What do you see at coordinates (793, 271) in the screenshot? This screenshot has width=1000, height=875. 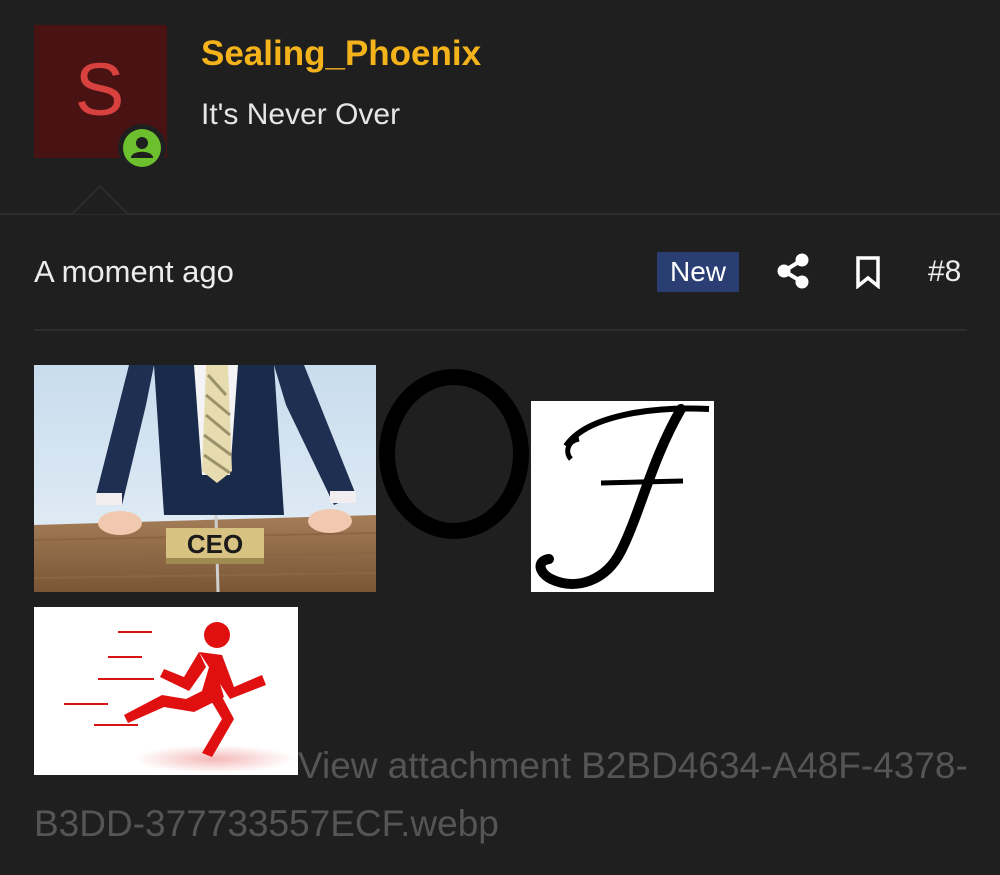 I see `share-icon` at bounding box center [793, 271].